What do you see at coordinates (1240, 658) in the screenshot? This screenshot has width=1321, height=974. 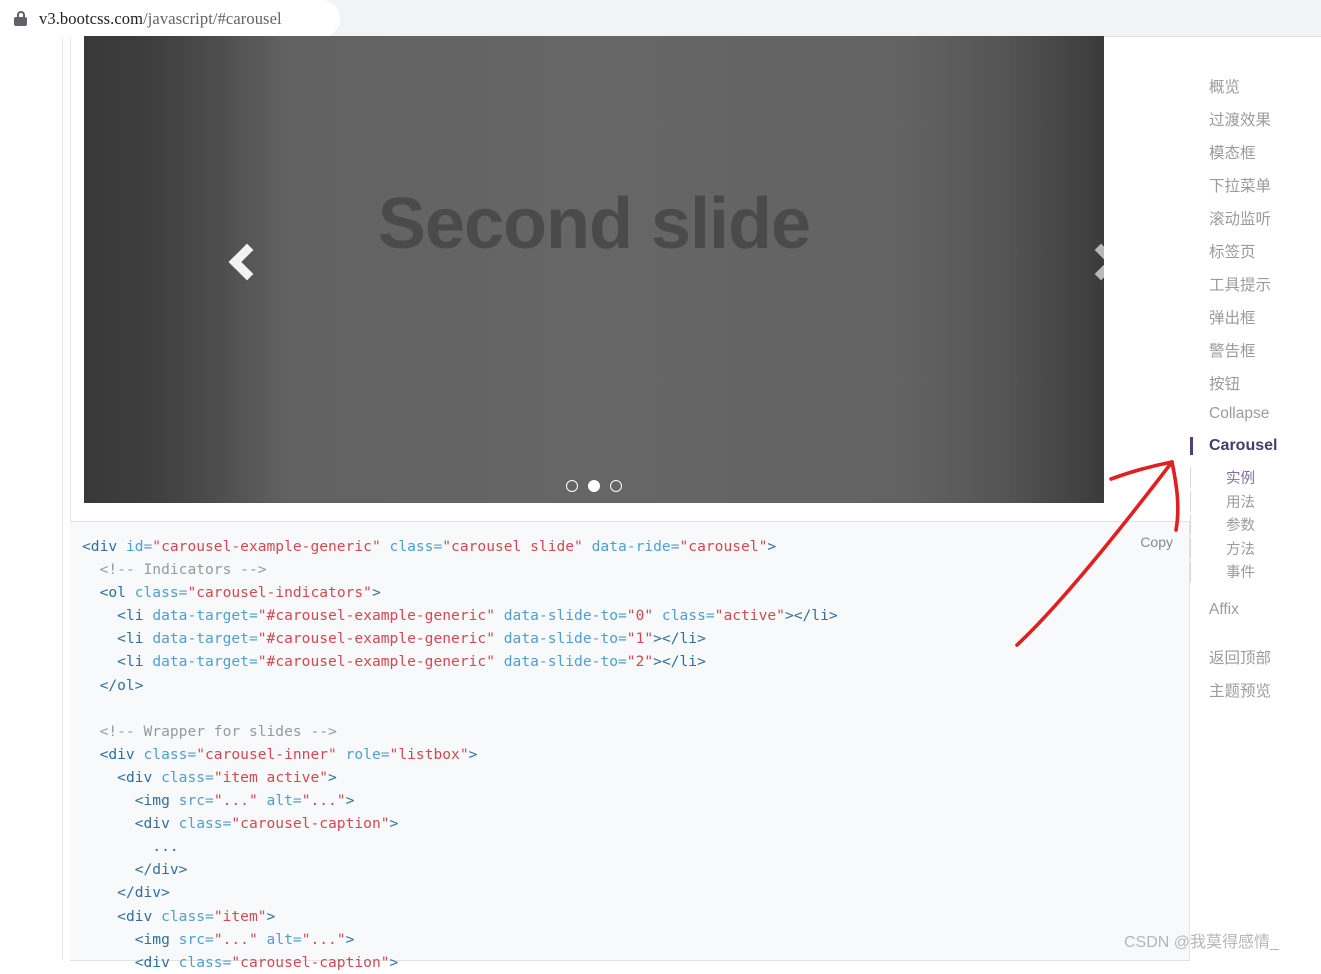 I see `sidebar-item-label: 返回顶部` at bounding box center [1240, 658].